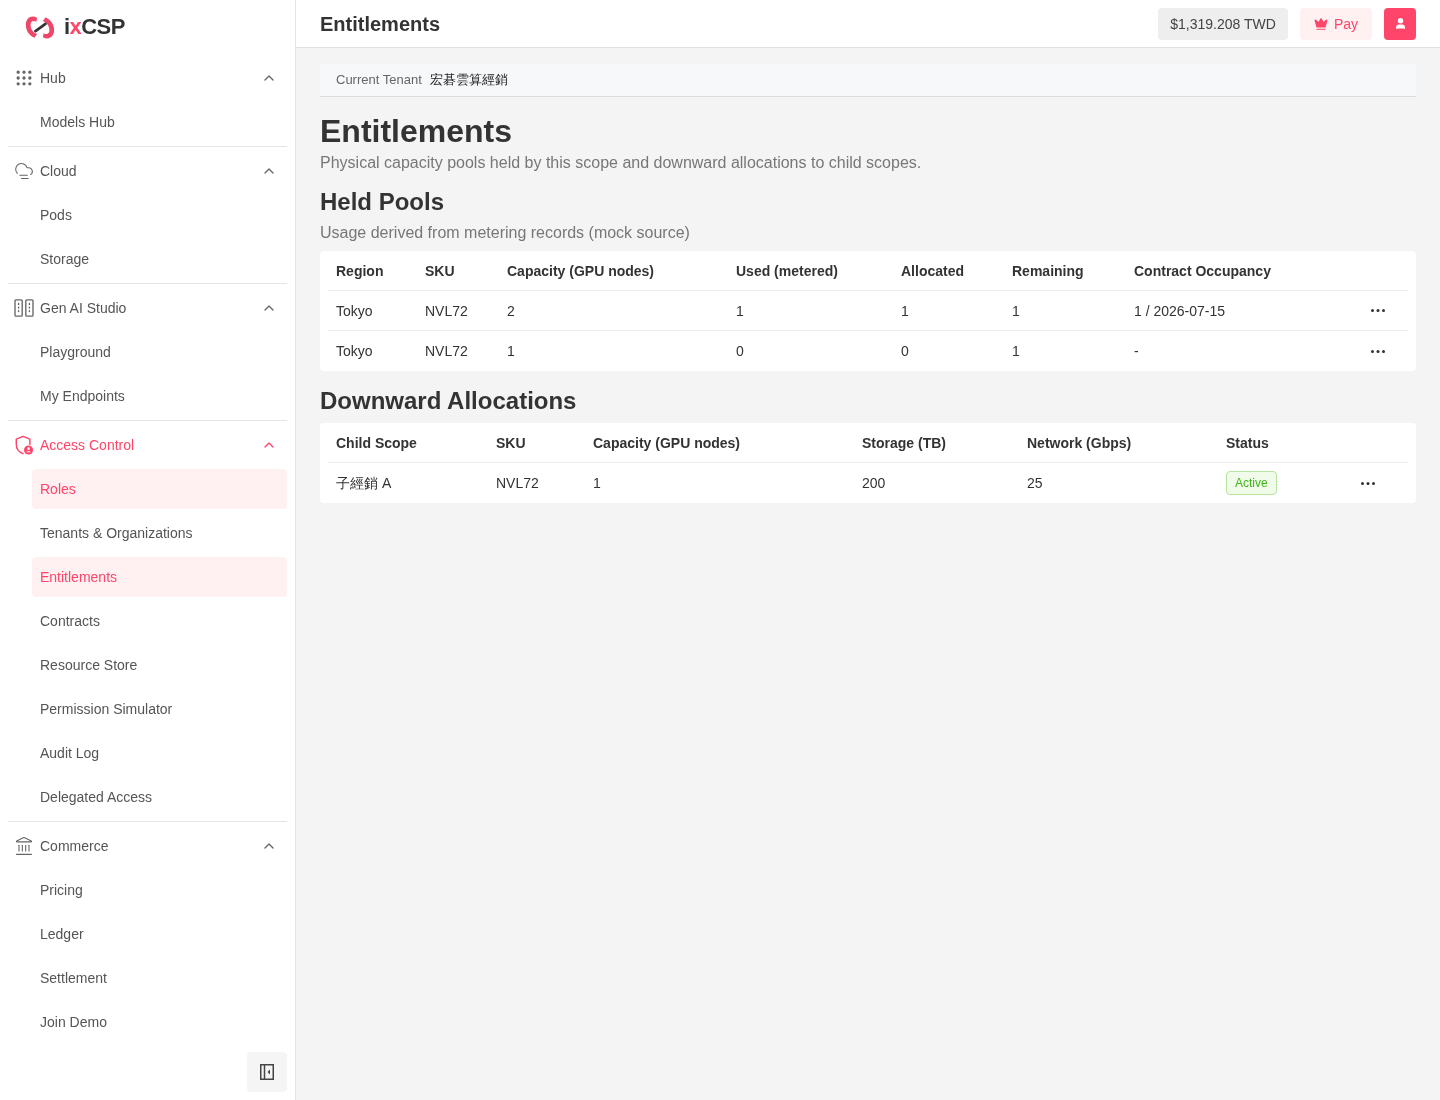 The width and height of the screenshot is (1440, 1100). Describe the element at coordinates (159, 753) in the screenshot. I see `nav-item: Audit Log` at that location.